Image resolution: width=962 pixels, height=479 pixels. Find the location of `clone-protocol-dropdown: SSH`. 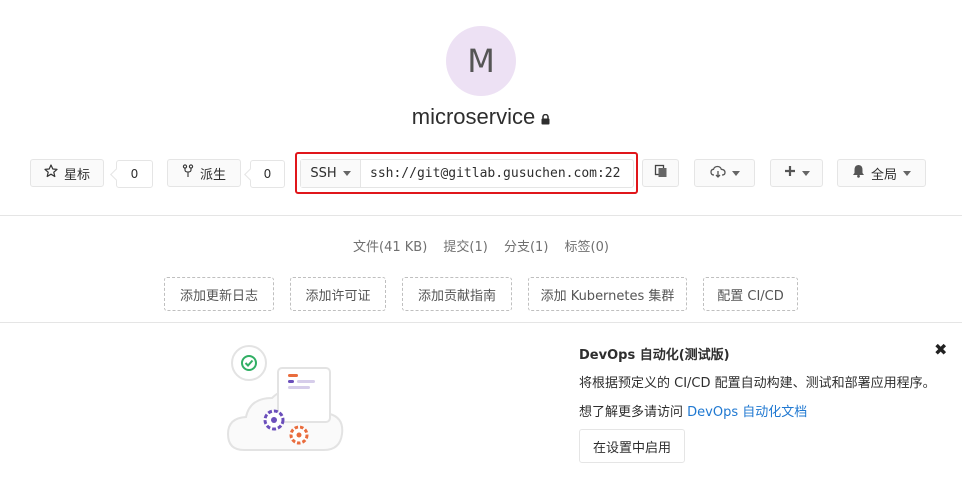

clone-protocol-dropdown: SSH is located at coordinates (331, 173).